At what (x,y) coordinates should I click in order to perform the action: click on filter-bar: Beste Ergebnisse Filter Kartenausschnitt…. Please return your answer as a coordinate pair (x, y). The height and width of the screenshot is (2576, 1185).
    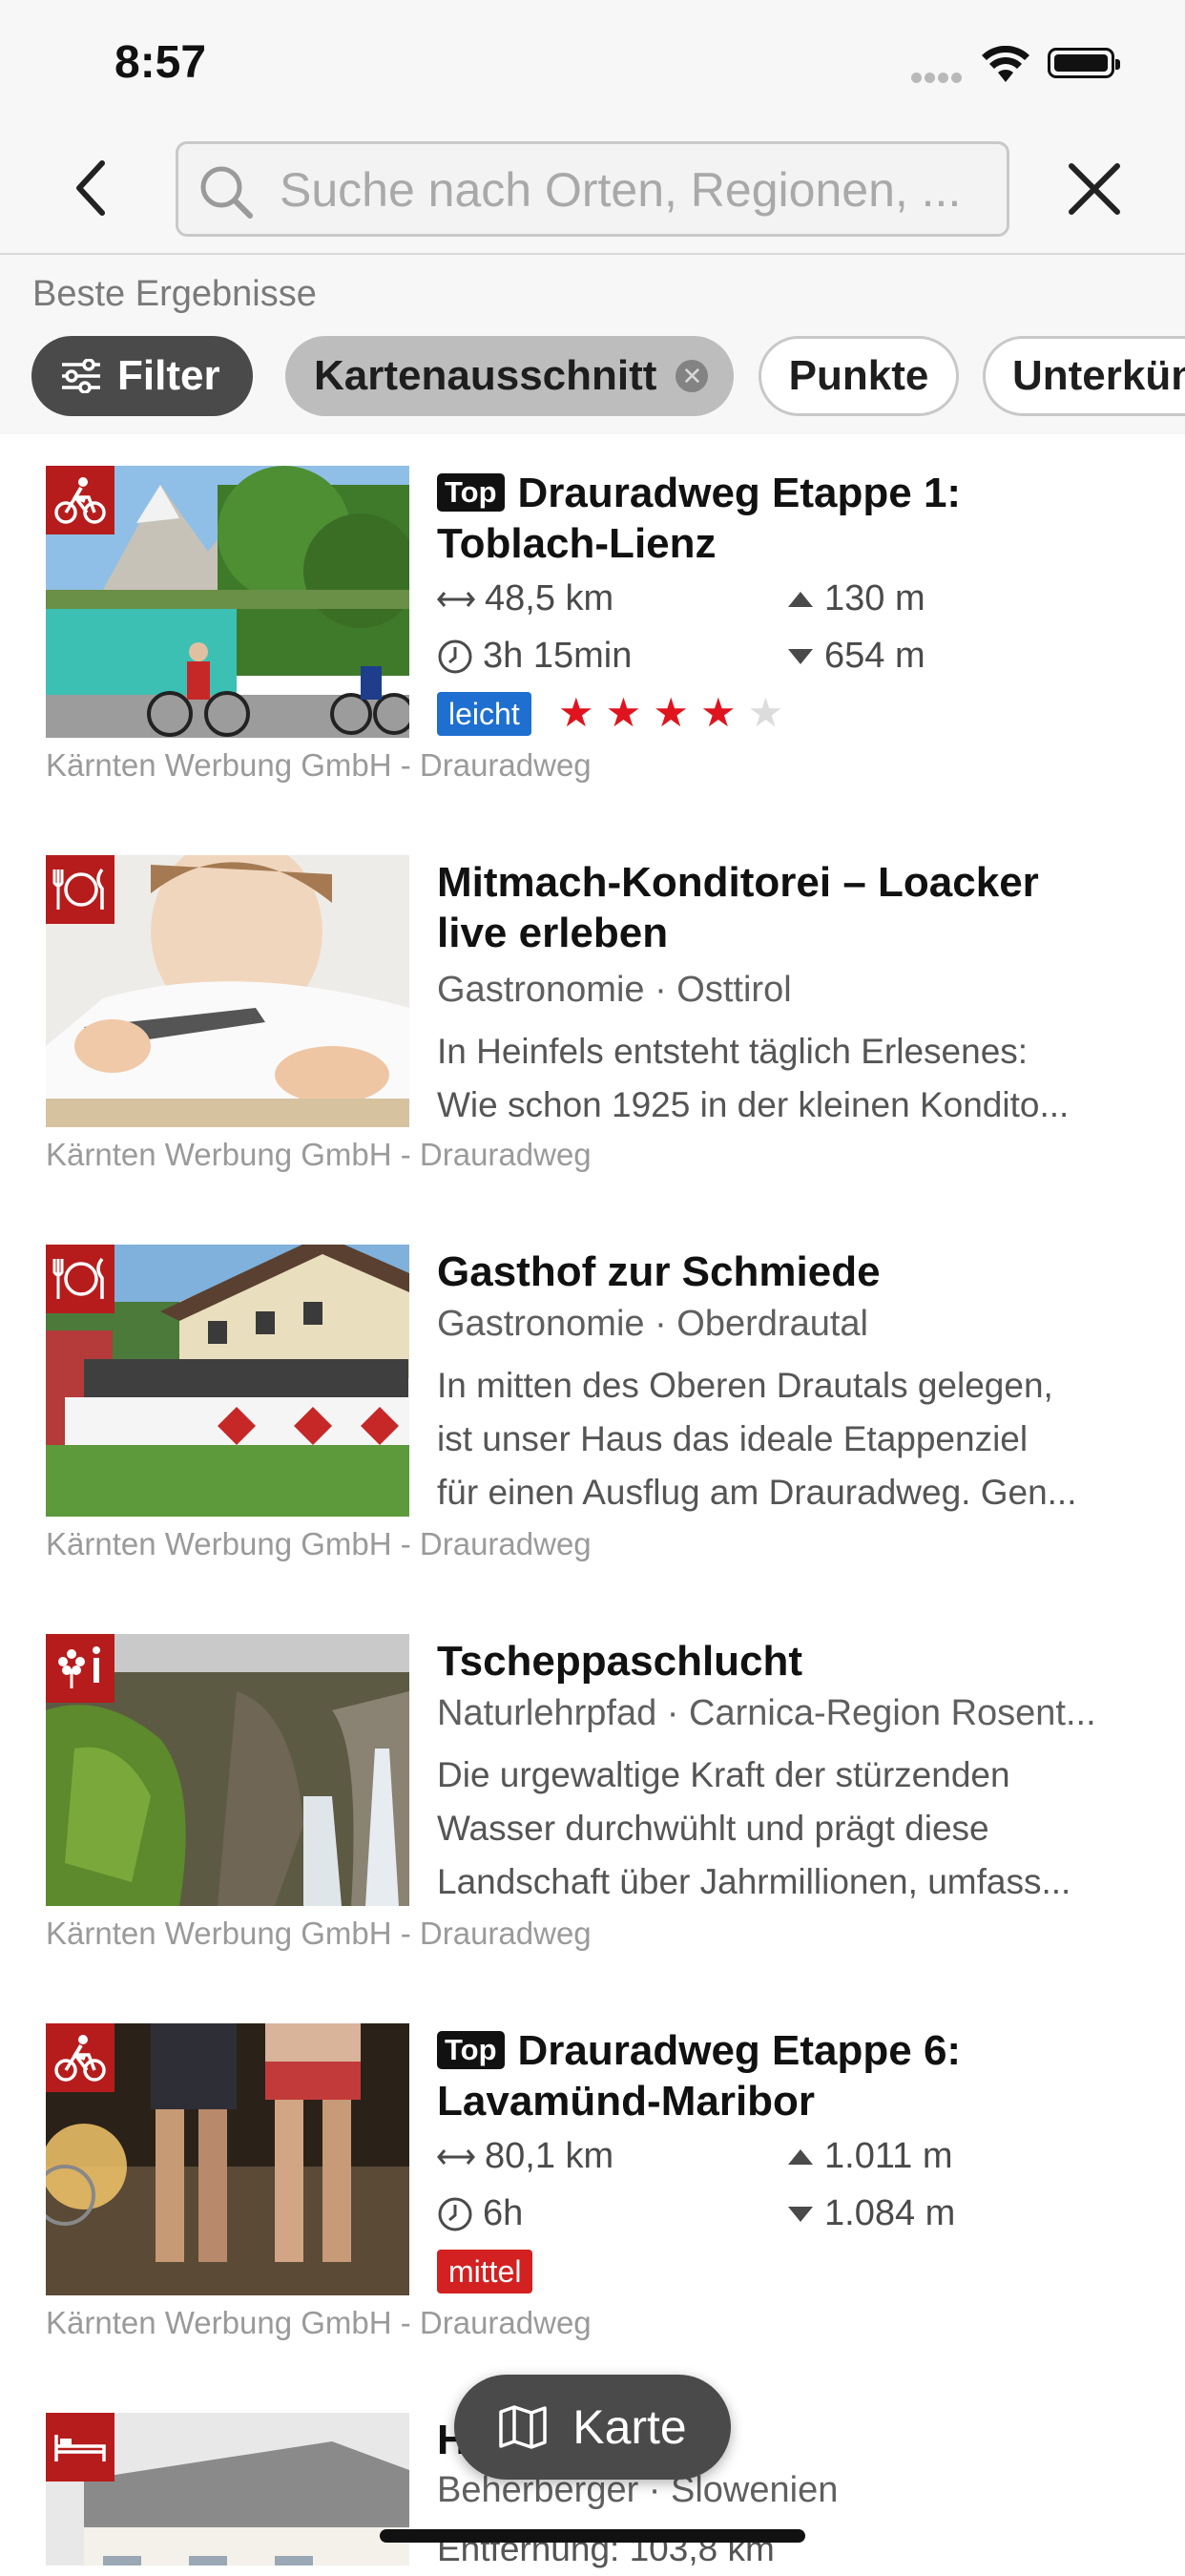
    Looking at the image, I should click on (592, 344).